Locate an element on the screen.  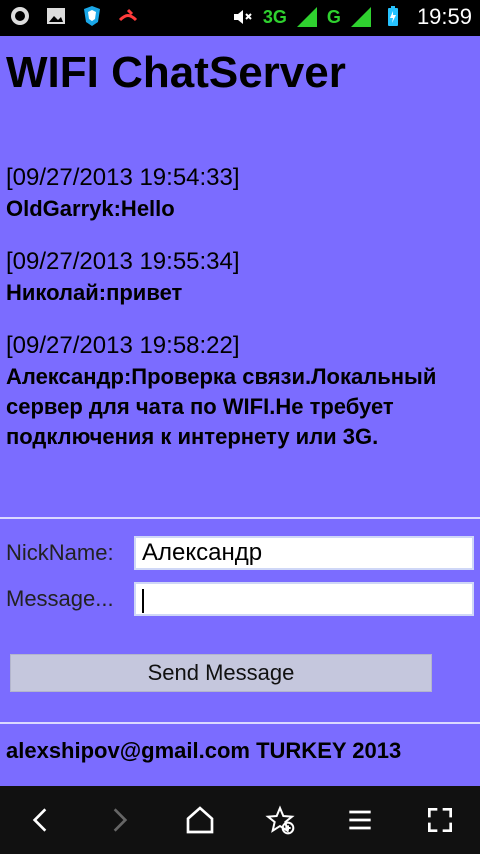
battery-icon is located at coordinates (393, 17).